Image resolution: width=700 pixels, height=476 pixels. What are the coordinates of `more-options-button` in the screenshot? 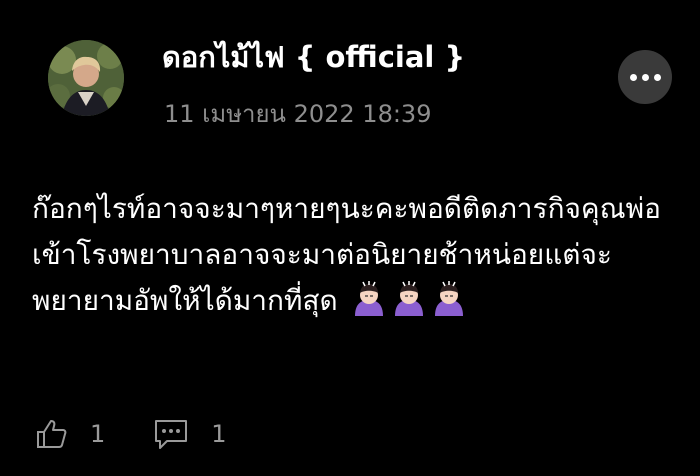 It's located at (645, 77).